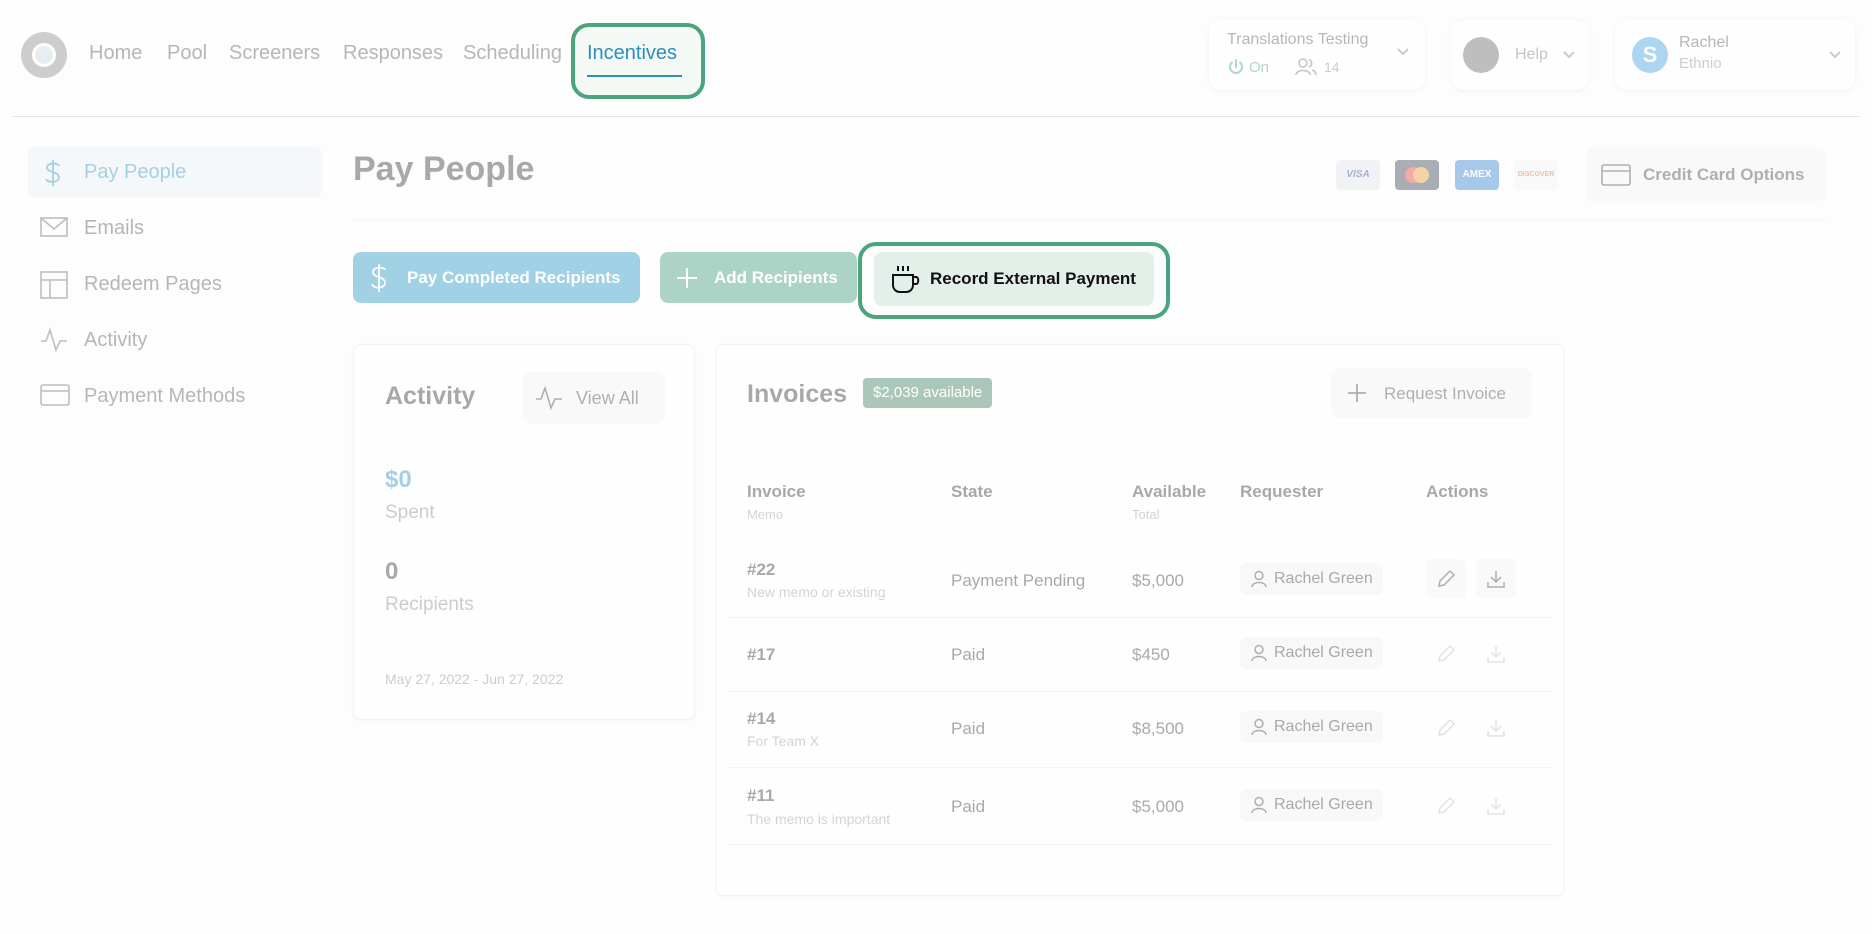  What do you see at coordinates (398, 479) in the screenshot?
I see `spent-value: $0` at bounding box center [398, 479].